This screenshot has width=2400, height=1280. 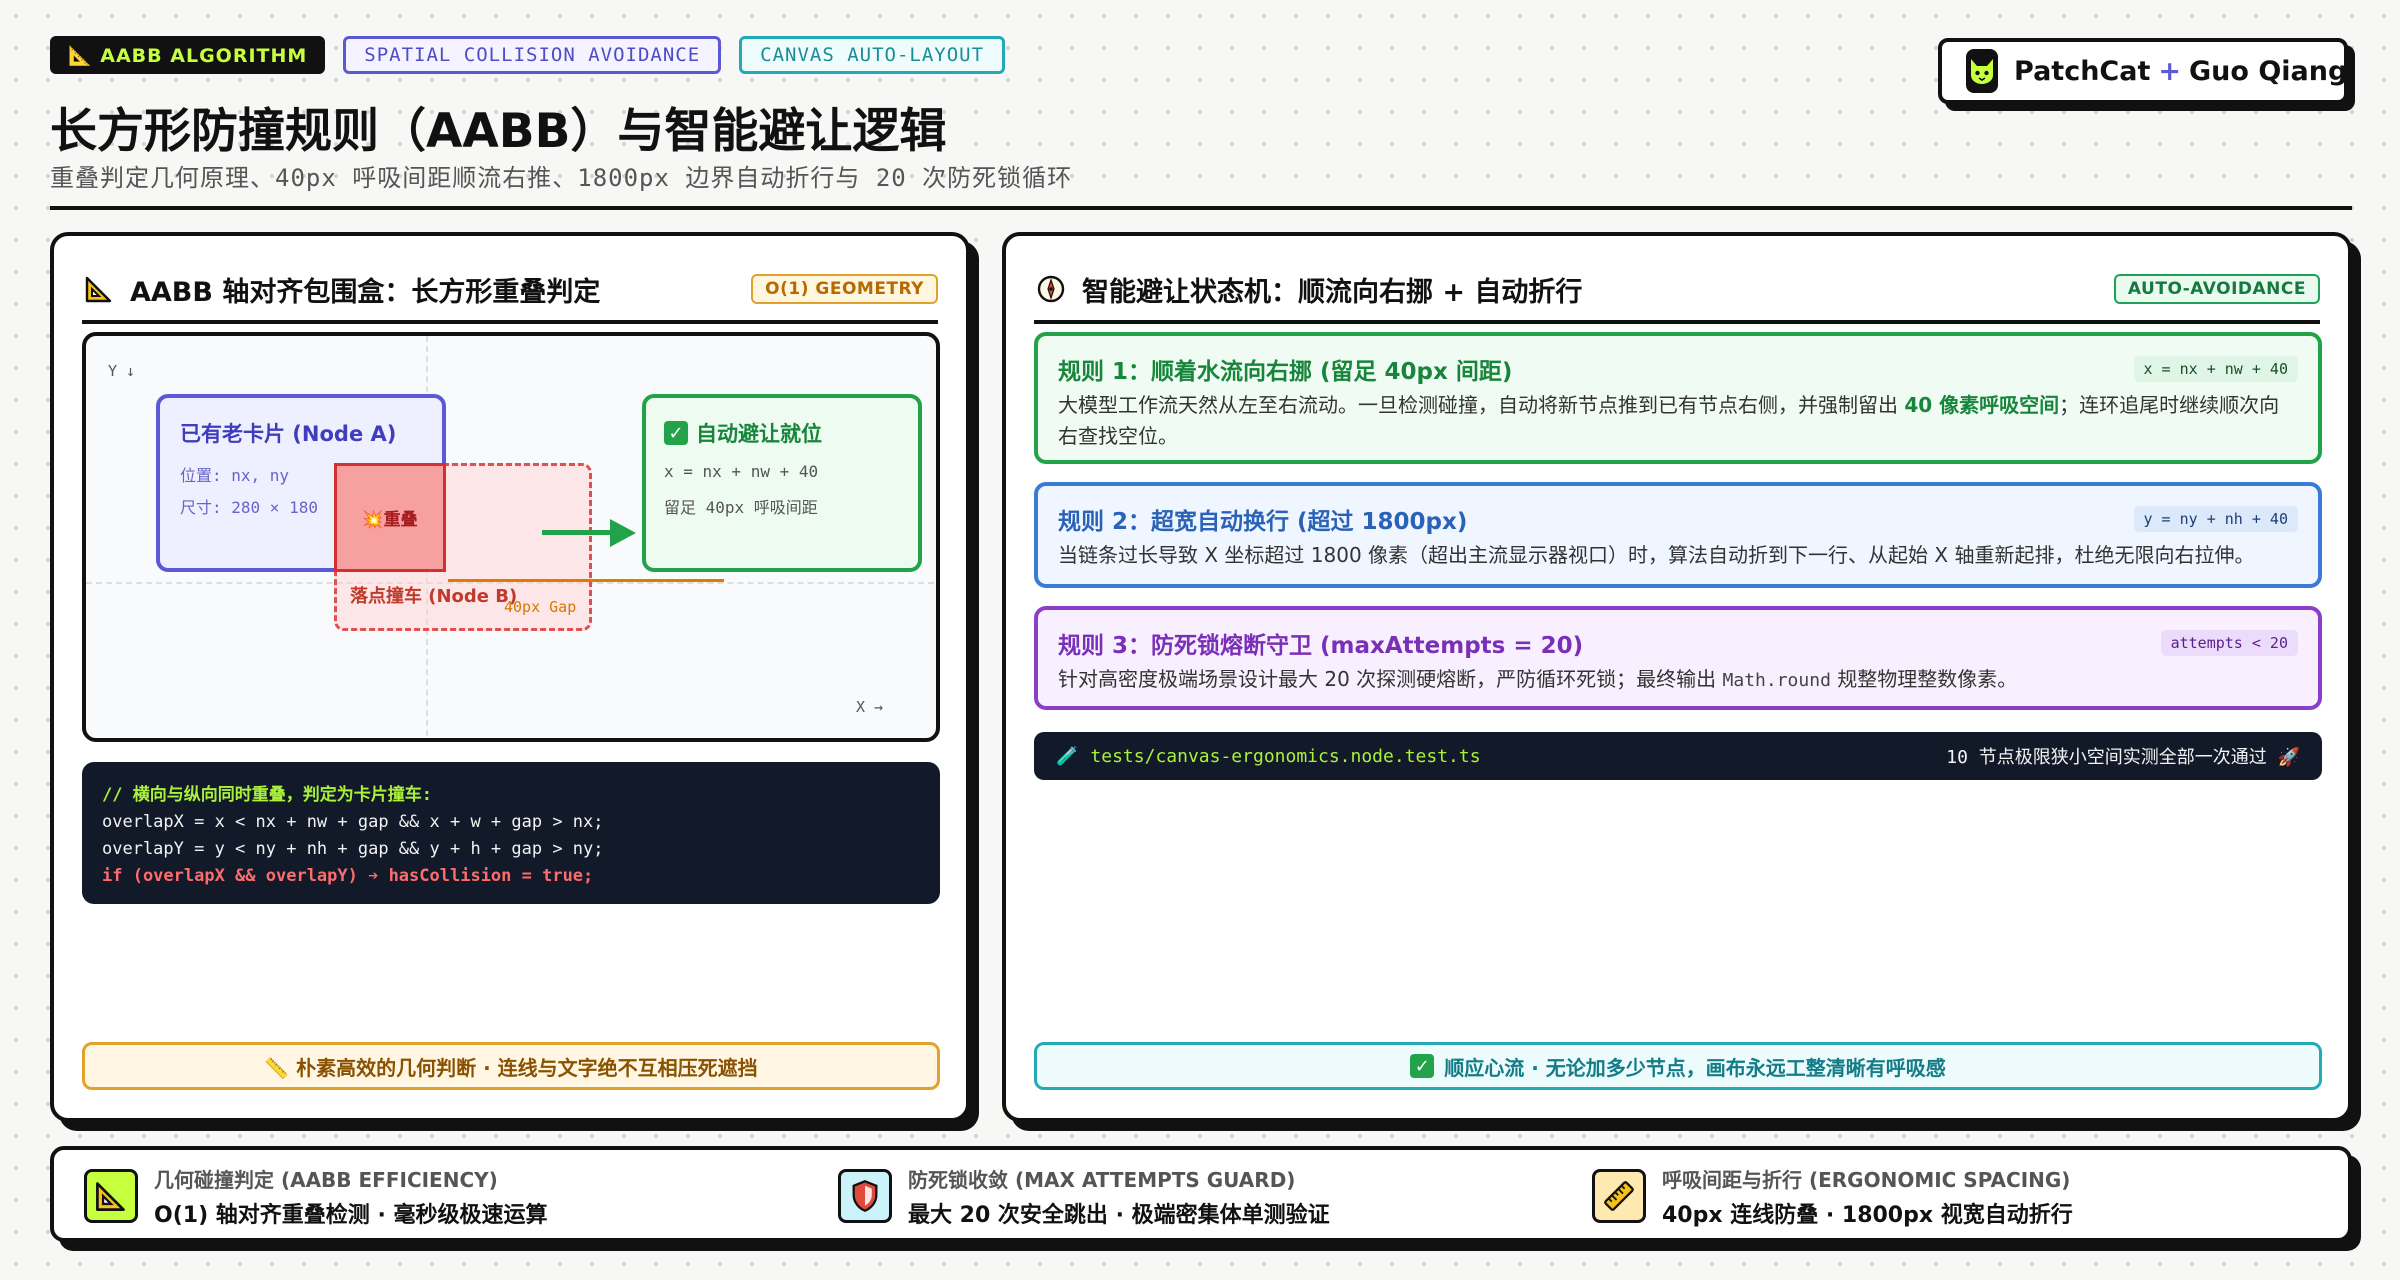 What do you see at coordinates (1866, 1179) in the screenshot?
I see `stat-spacing-title: 呼吸间距与折行 (ERGONOMIC SPACING)` at bounding box center [1866, 1179].